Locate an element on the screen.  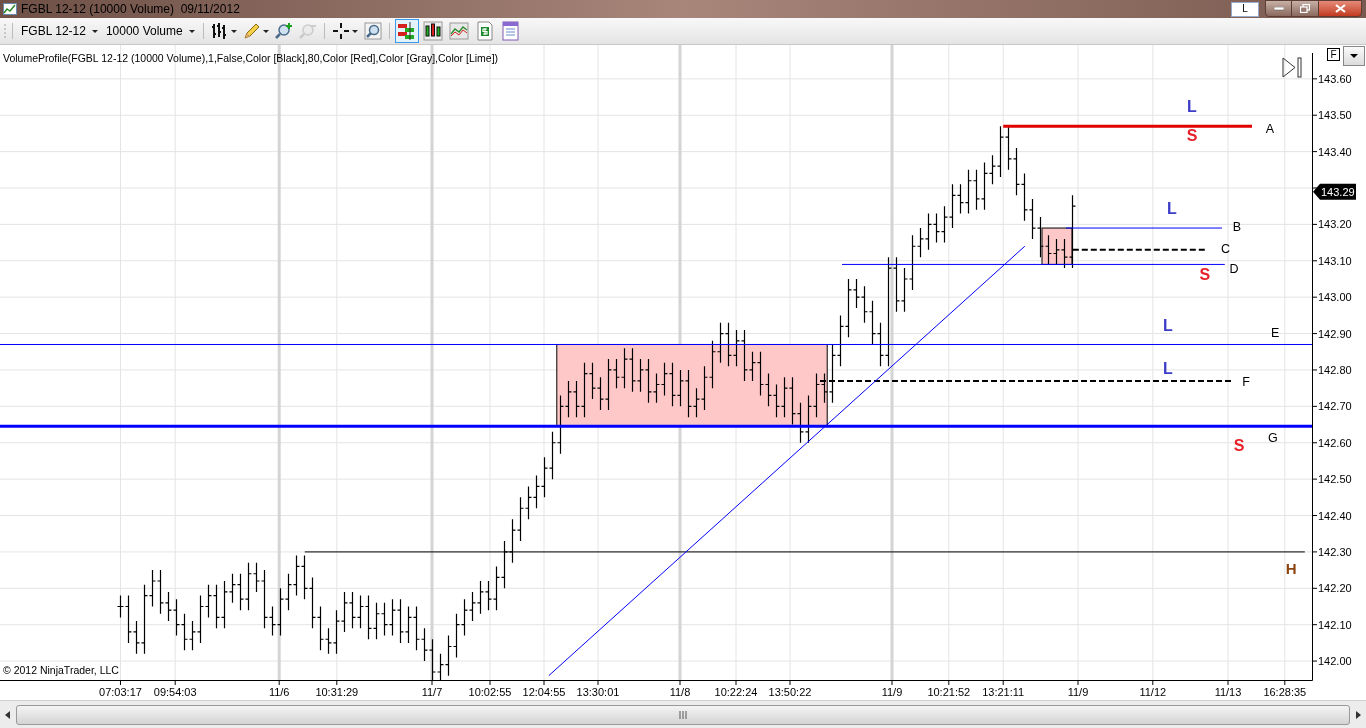
chart-icon is located at coordinates (10, 9).